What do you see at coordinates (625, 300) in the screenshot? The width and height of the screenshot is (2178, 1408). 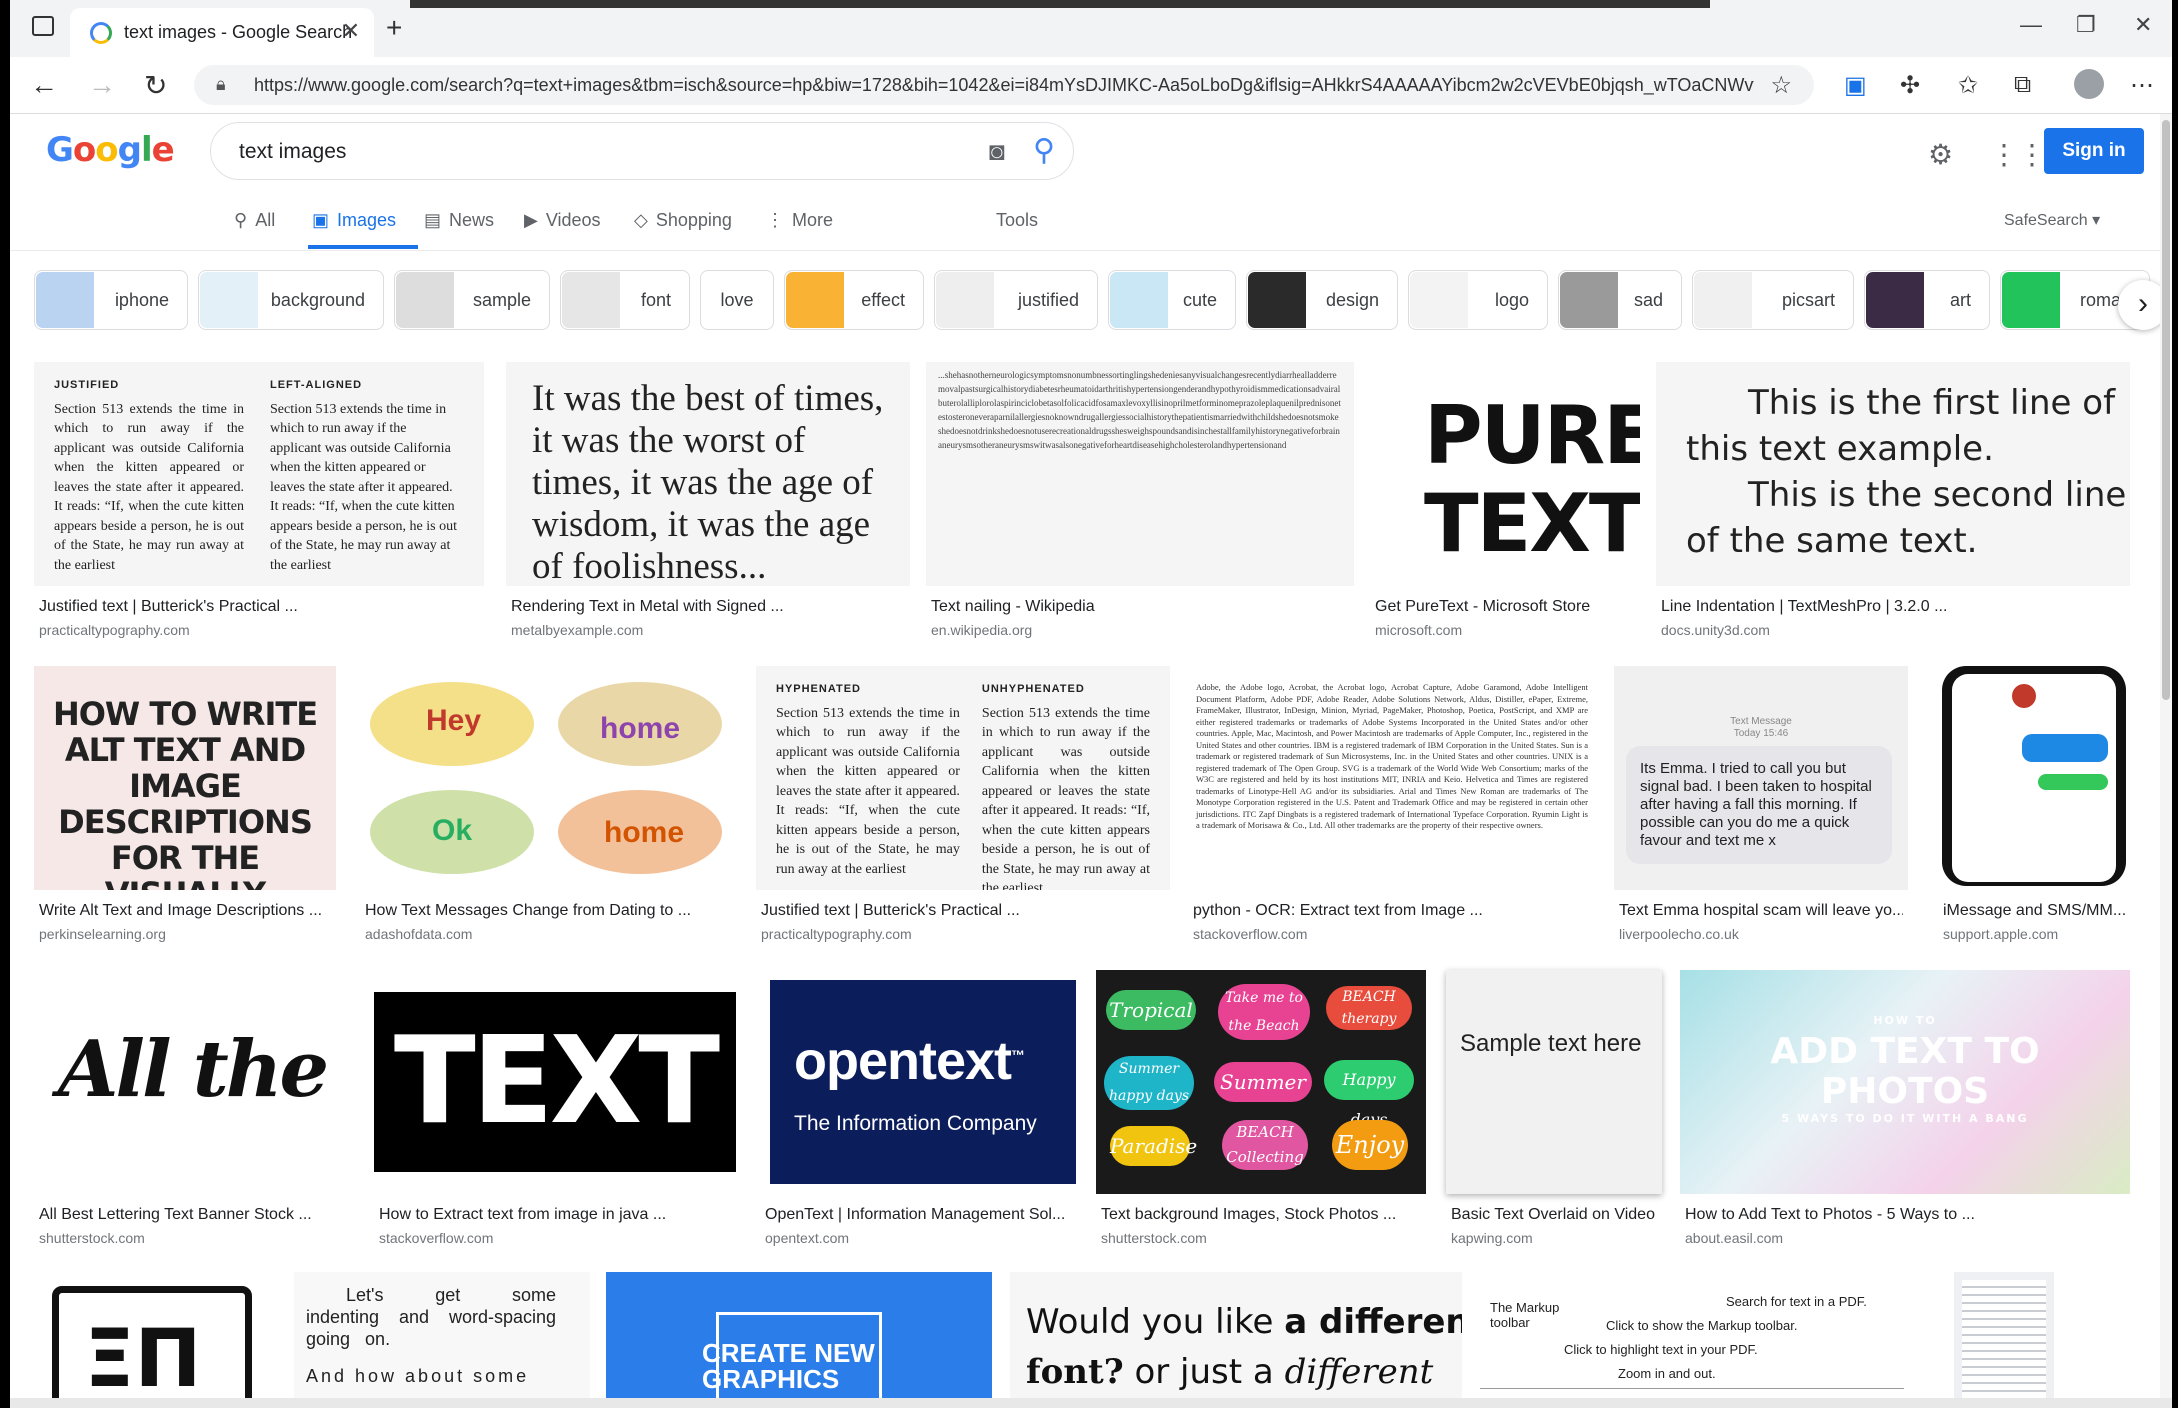 I see `chip: font` at bounding box center [625, 300].